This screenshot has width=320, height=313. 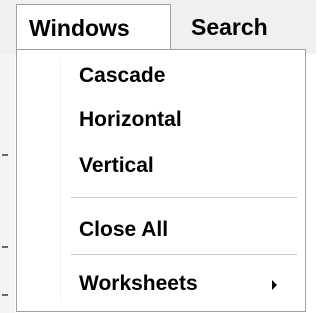 What do you see at coordinates (123, 230) in the screenshot?
I see `menu-item-close-all: Close All` at bounding box center [123, 230].